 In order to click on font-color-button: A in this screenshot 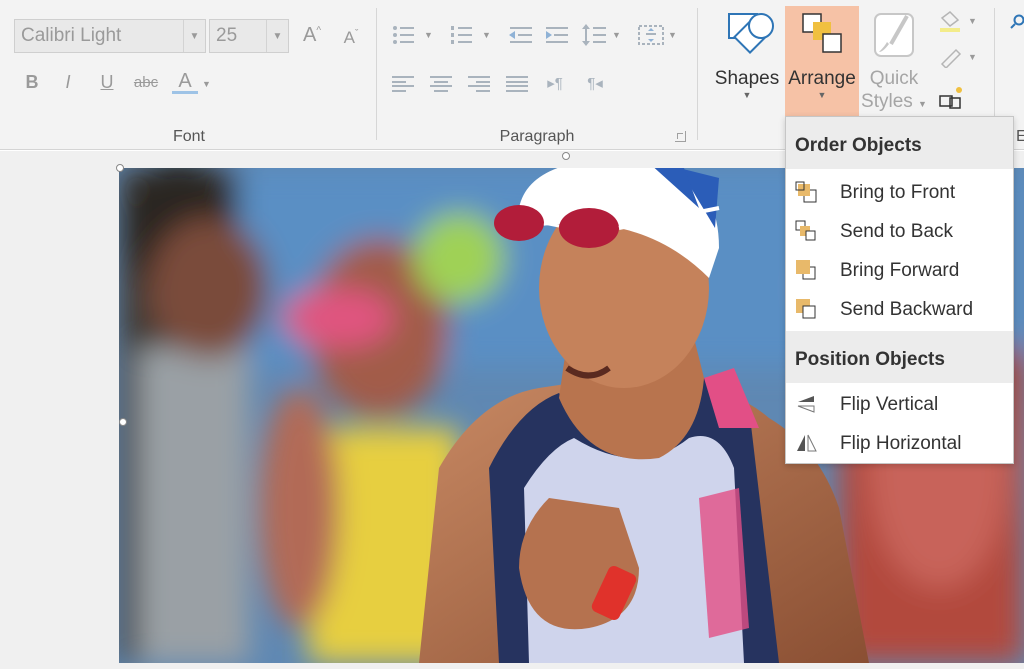, I will do `click(185, 82)`.